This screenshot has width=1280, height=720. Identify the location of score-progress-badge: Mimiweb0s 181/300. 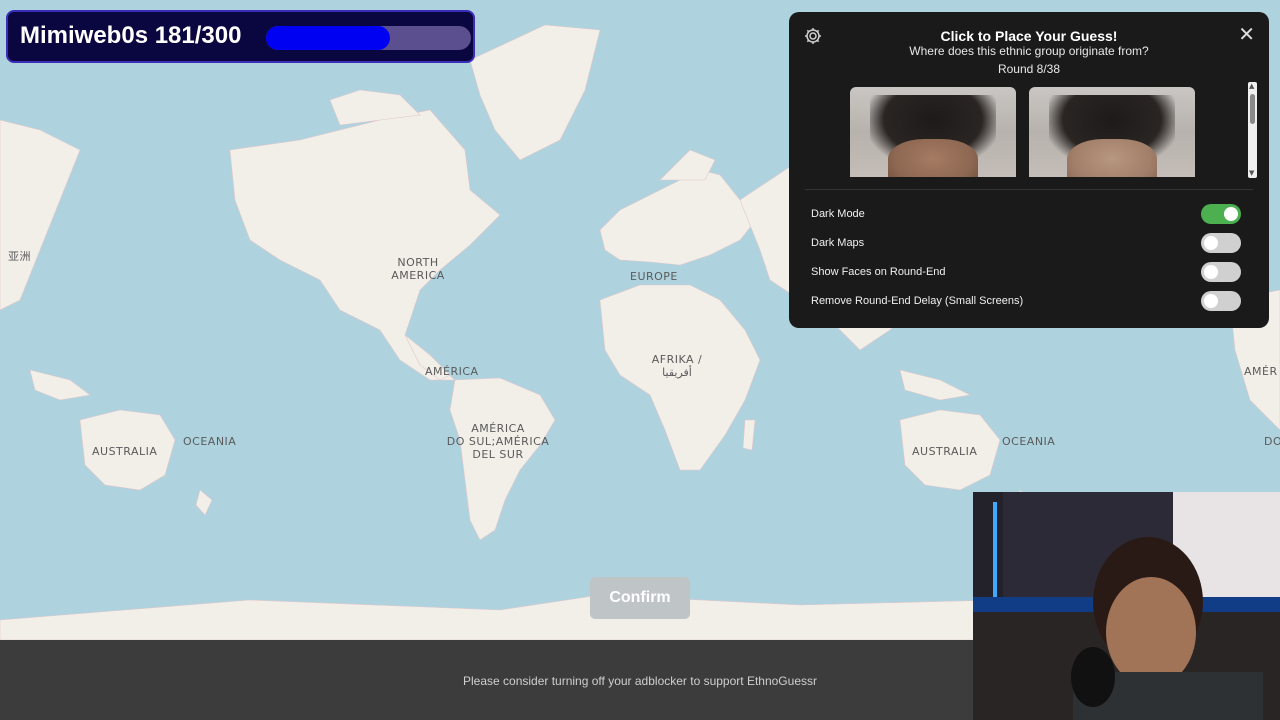
(240, 36).